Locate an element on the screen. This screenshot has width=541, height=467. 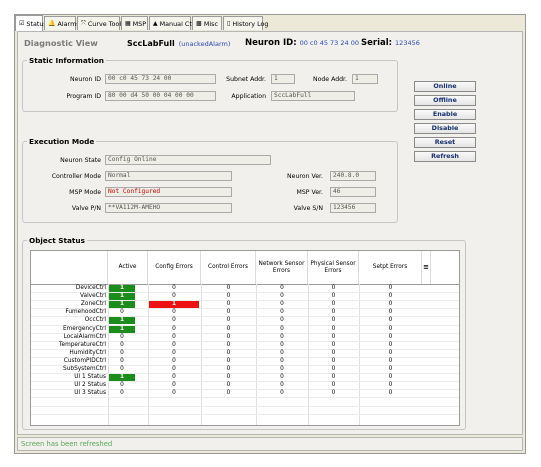
disable-button: Disable is located at coordinates (445, 128).